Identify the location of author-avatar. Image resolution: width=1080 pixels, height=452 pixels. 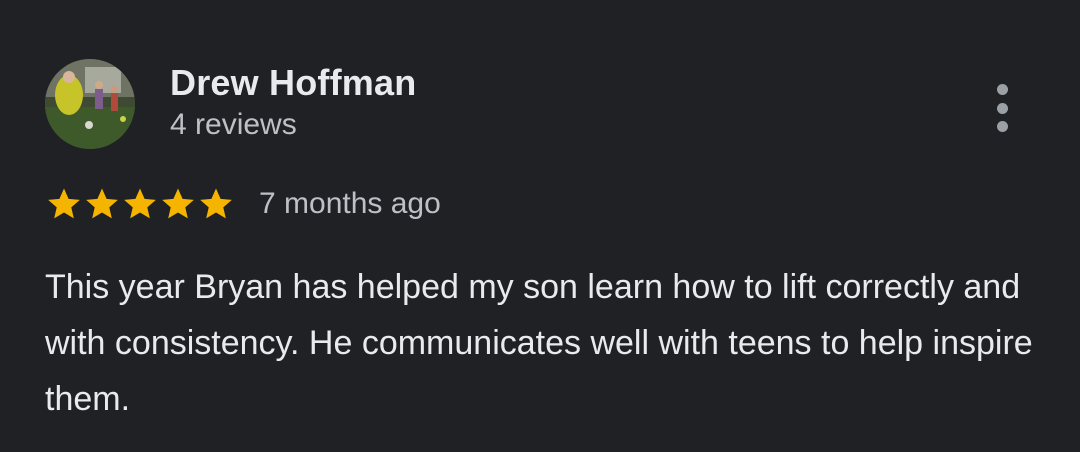
(90, 104).